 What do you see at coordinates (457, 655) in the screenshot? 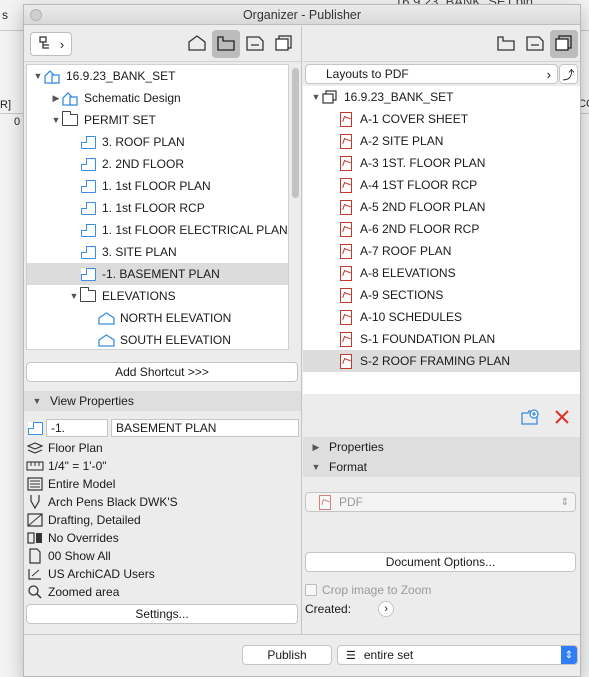
I see `publish-scope-select: ☰ entire set ⇕` at bounding box center [457, 655].